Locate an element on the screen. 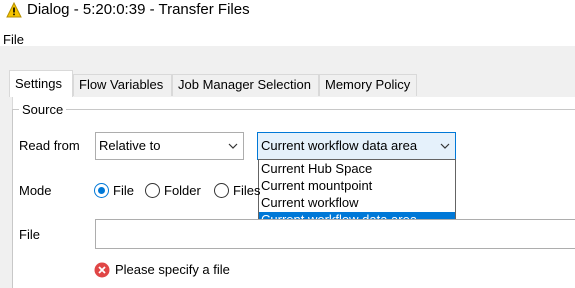  source-legend: Source is located at coordinates (43, 110).